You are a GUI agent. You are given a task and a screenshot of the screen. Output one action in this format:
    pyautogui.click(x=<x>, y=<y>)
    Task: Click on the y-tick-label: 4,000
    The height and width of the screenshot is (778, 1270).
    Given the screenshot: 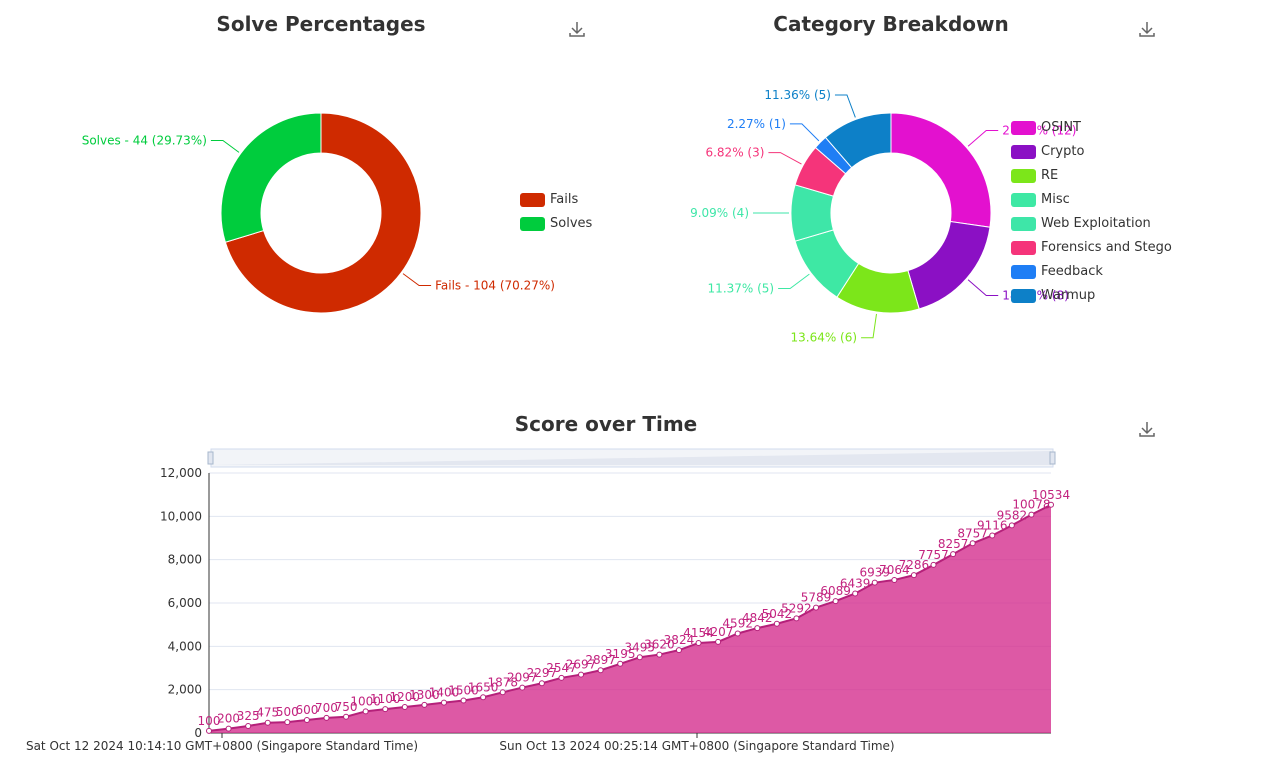 What is the action you would take?
    pyautogui.click(x=185, y=646)
    